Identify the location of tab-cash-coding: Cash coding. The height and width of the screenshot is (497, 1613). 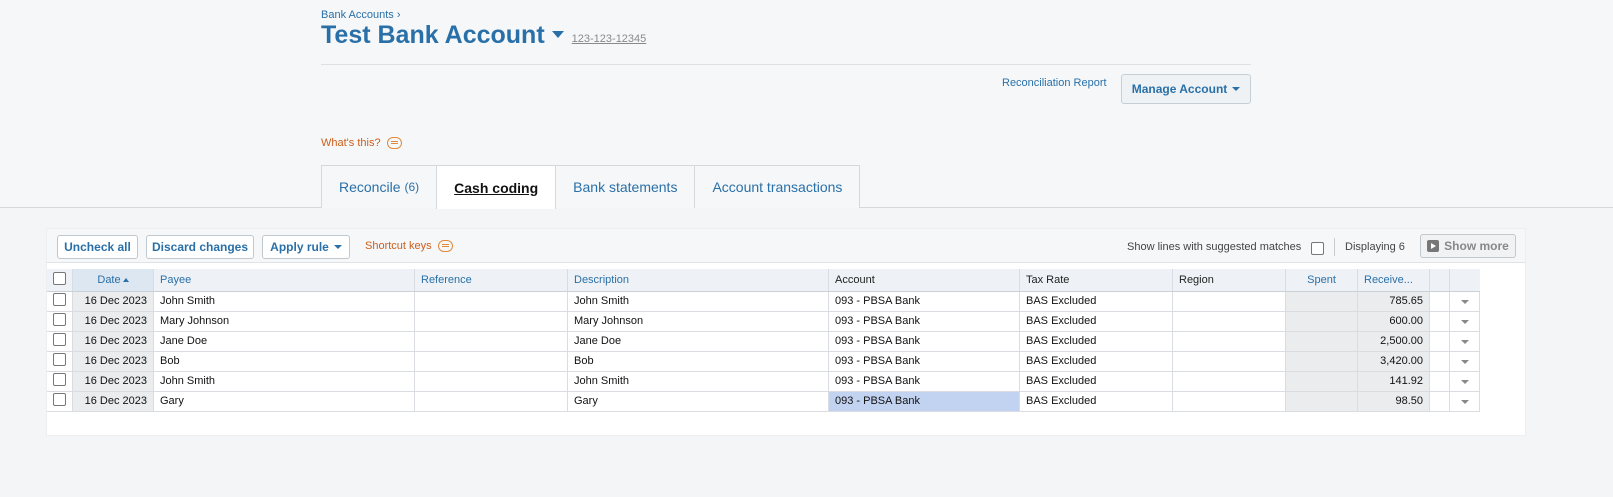
(496, 187).